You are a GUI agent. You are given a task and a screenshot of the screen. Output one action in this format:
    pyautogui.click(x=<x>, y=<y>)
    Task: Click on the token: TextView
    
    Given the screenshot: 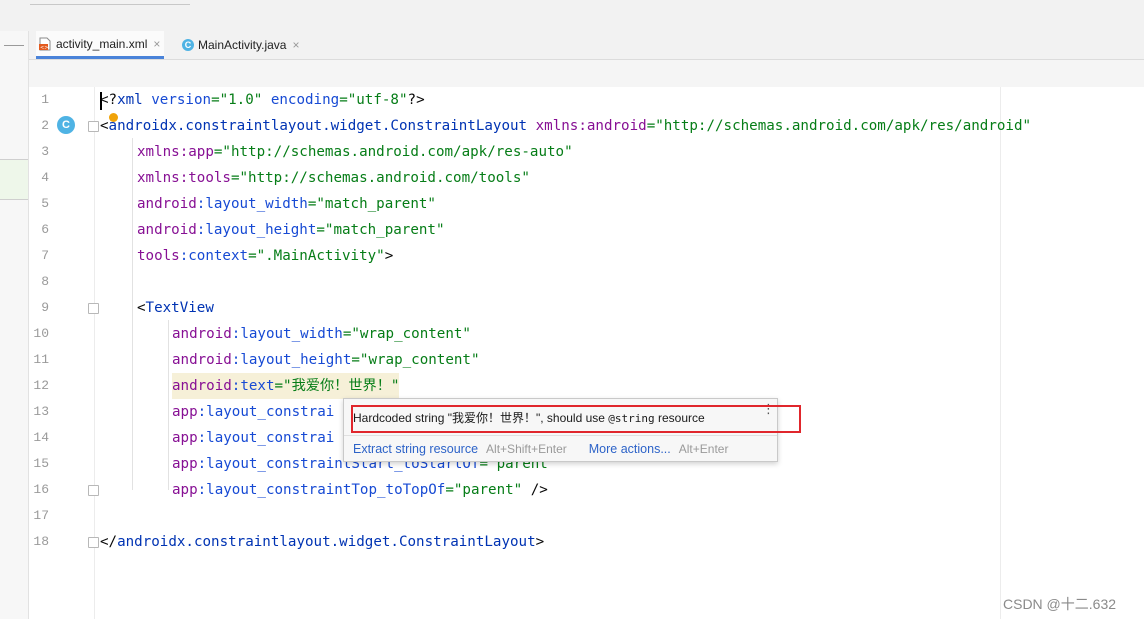 What is the action you would take?
    pyautogui.click(x=179, y=308)
    